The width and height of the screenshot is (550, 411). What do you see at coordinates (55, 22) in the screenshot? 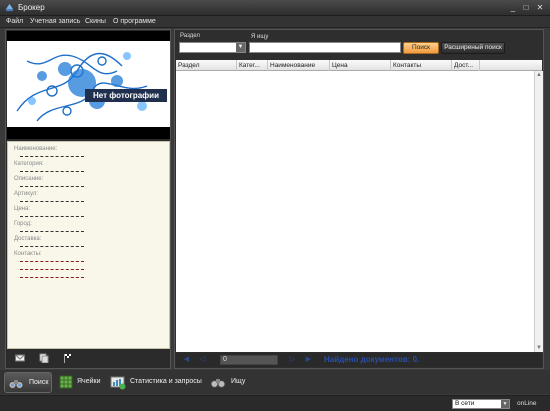
I see `menu-account: Учетная запись` at bounding box center [55, 22].